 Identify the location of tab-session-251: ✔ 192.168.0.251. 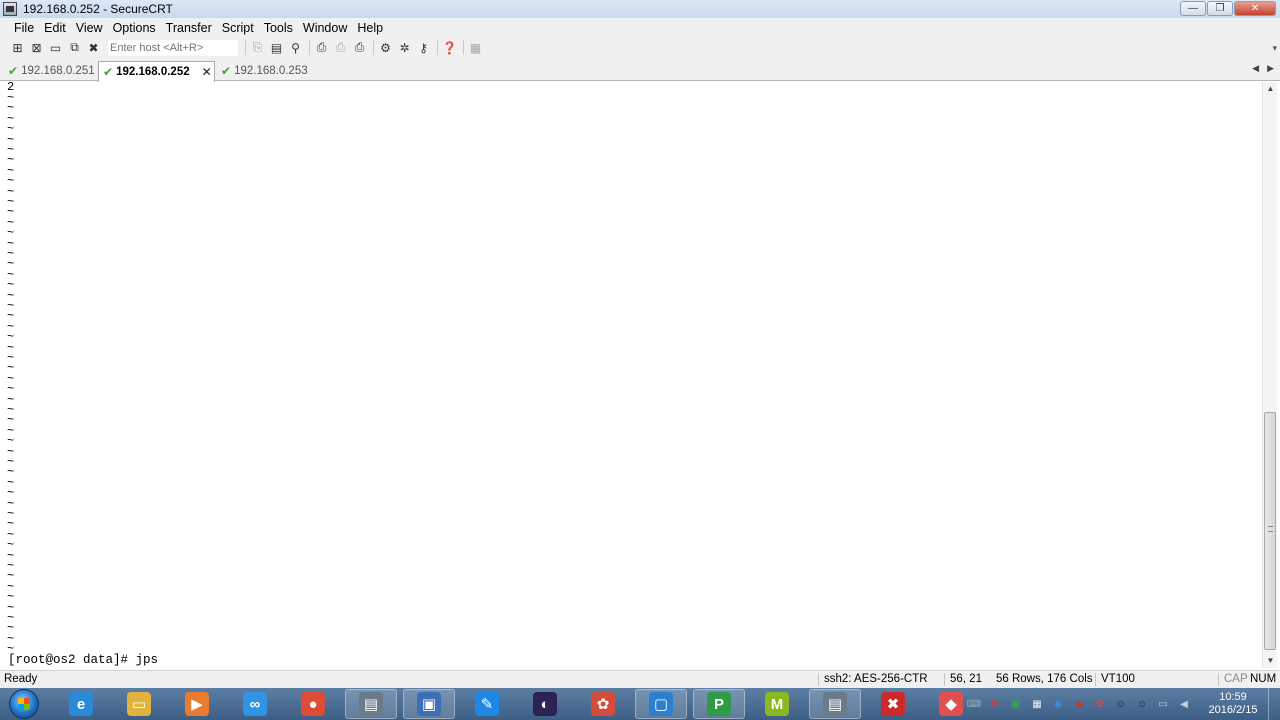
(51, 71).